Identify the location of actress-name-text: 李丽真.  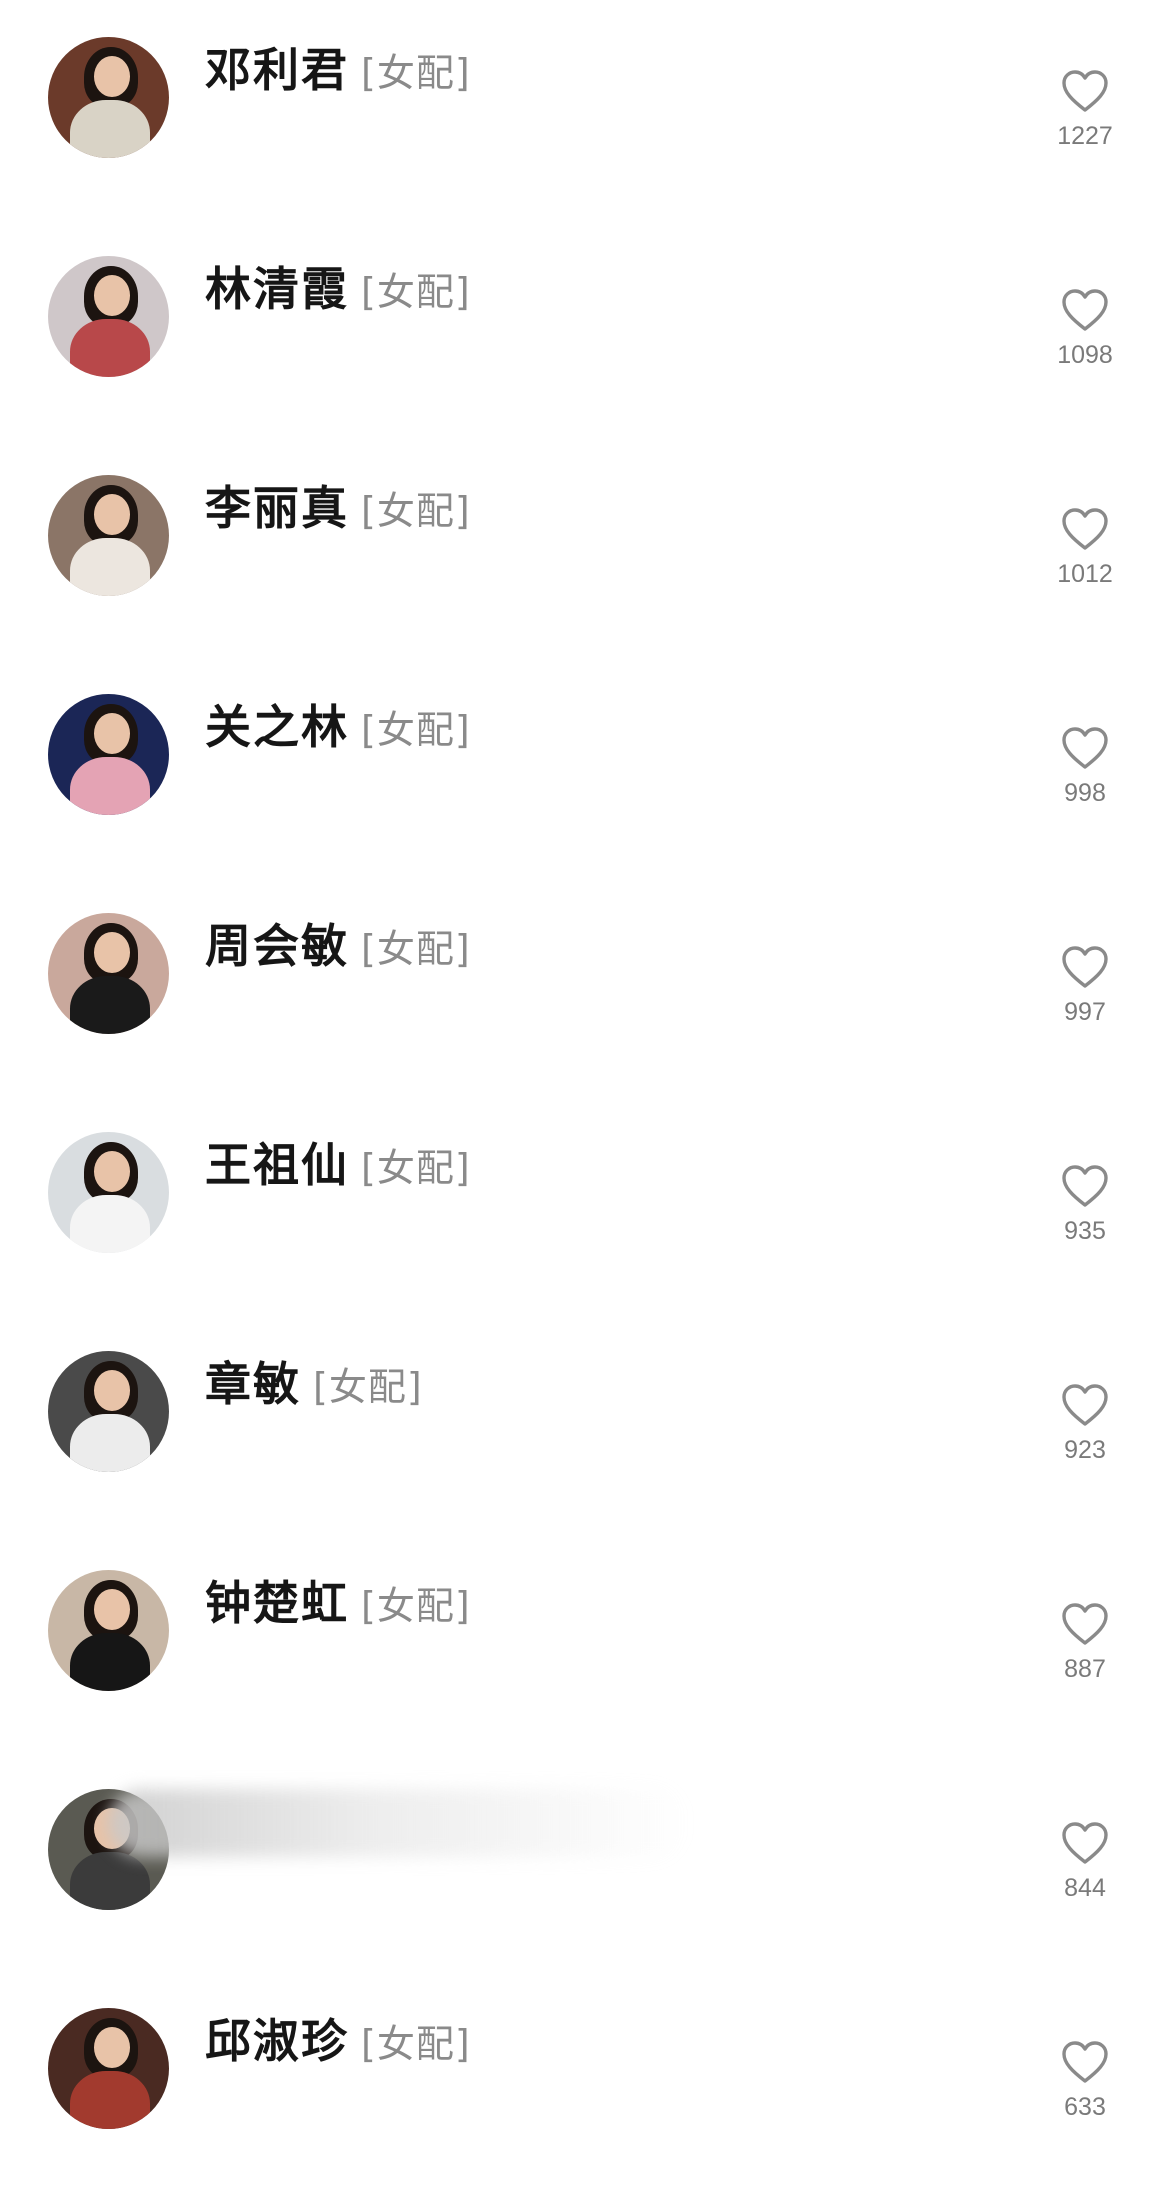
(277, 508).